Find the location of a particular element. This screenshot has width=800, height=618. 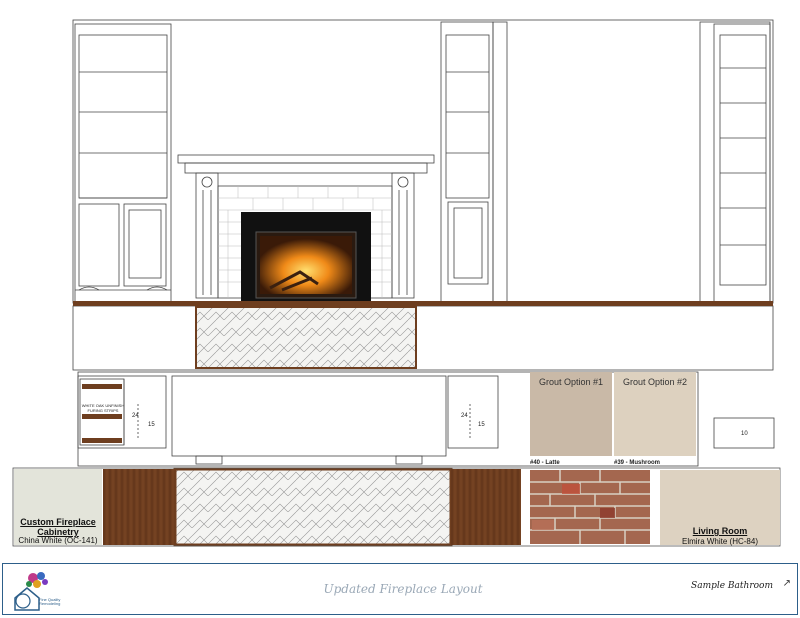

wood-floor-swatch-left is located at coordinates (139, 507).